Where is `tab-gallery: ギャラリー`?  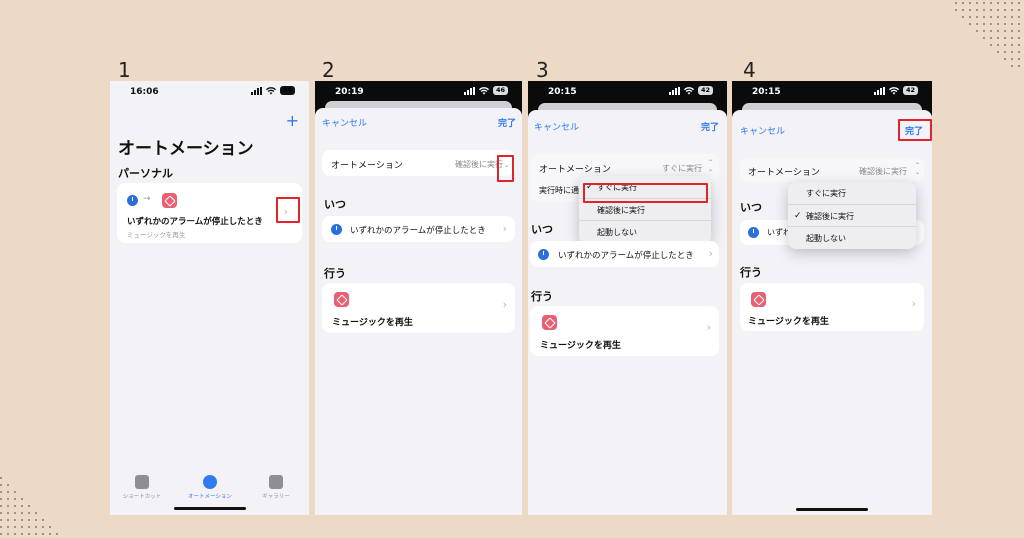 tab-gallery: ギャラリー is located at coordinates (276, 487).